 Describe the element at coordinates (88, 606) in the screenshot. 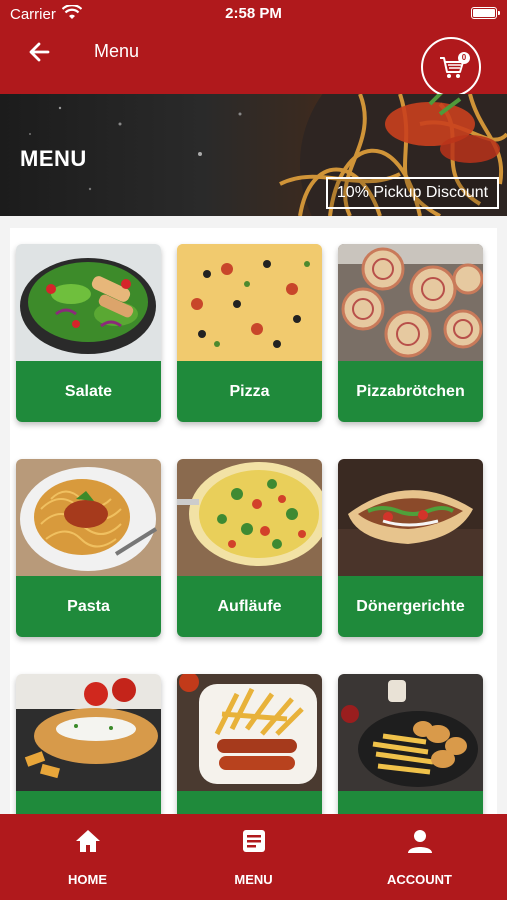

I see `category-label: Pasta` at that location.